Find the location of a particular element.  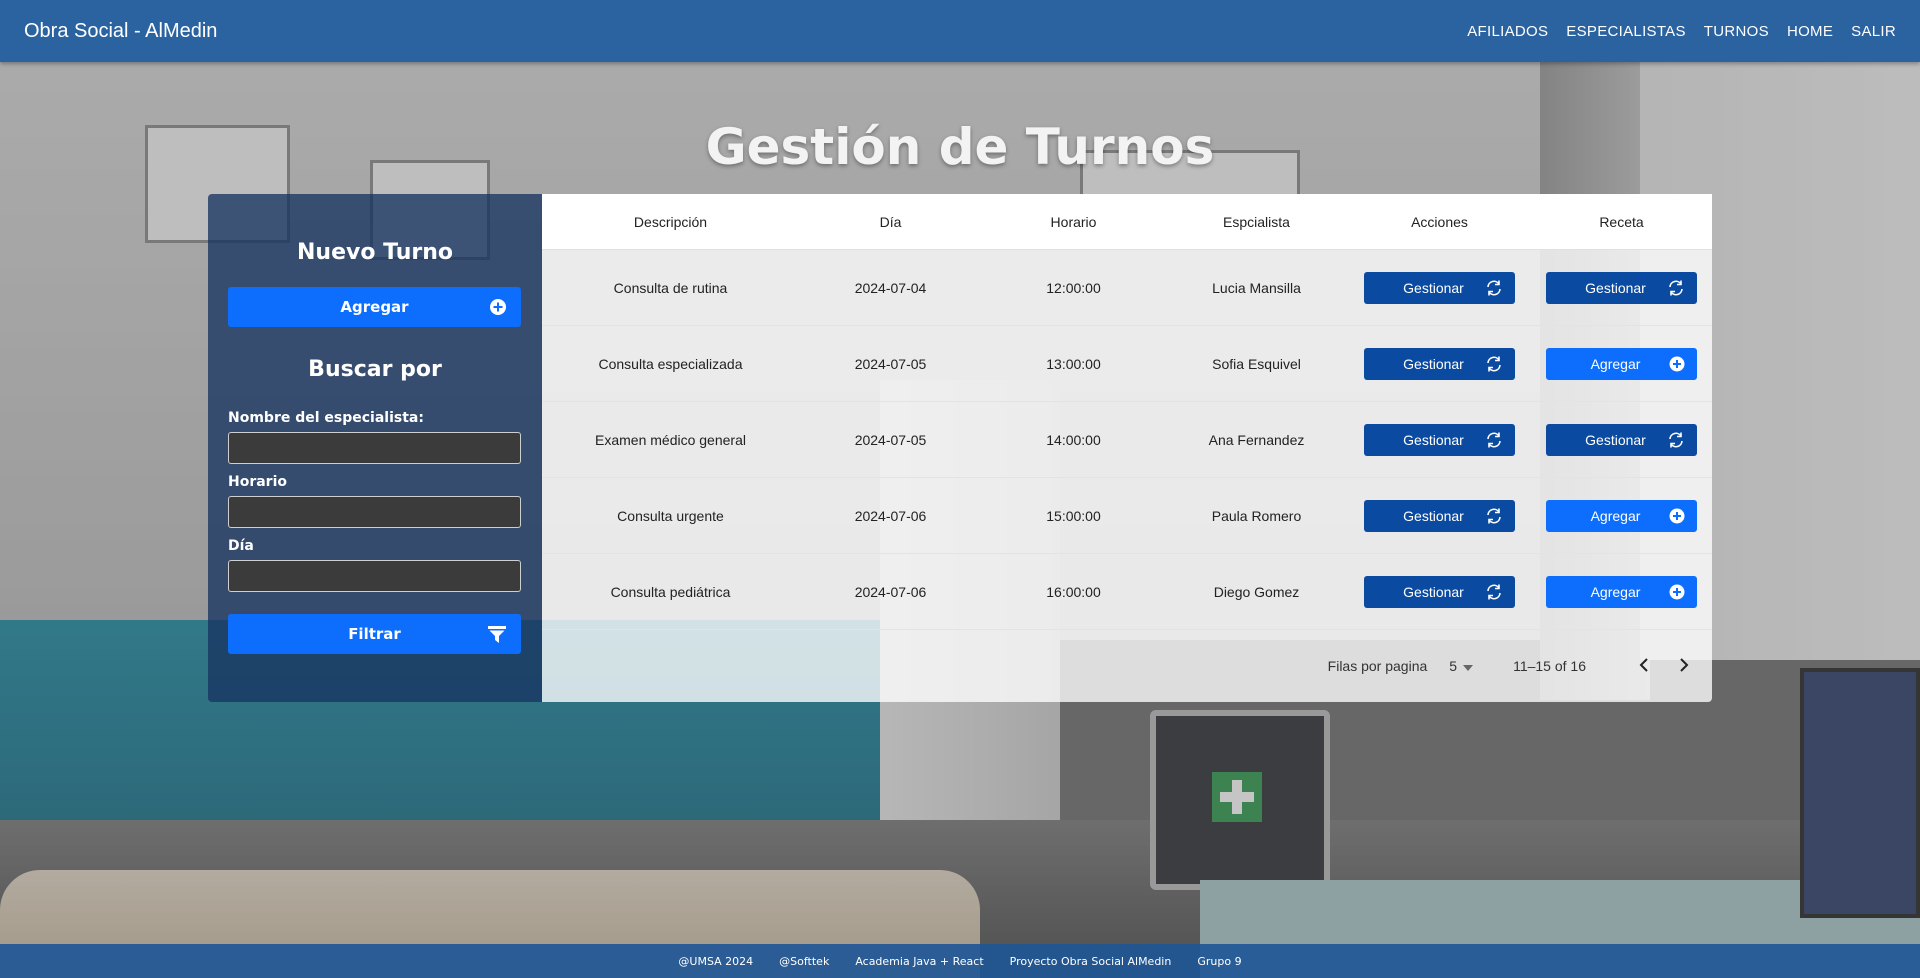

chevron-right-icon is located at coordinates (1684, 666).